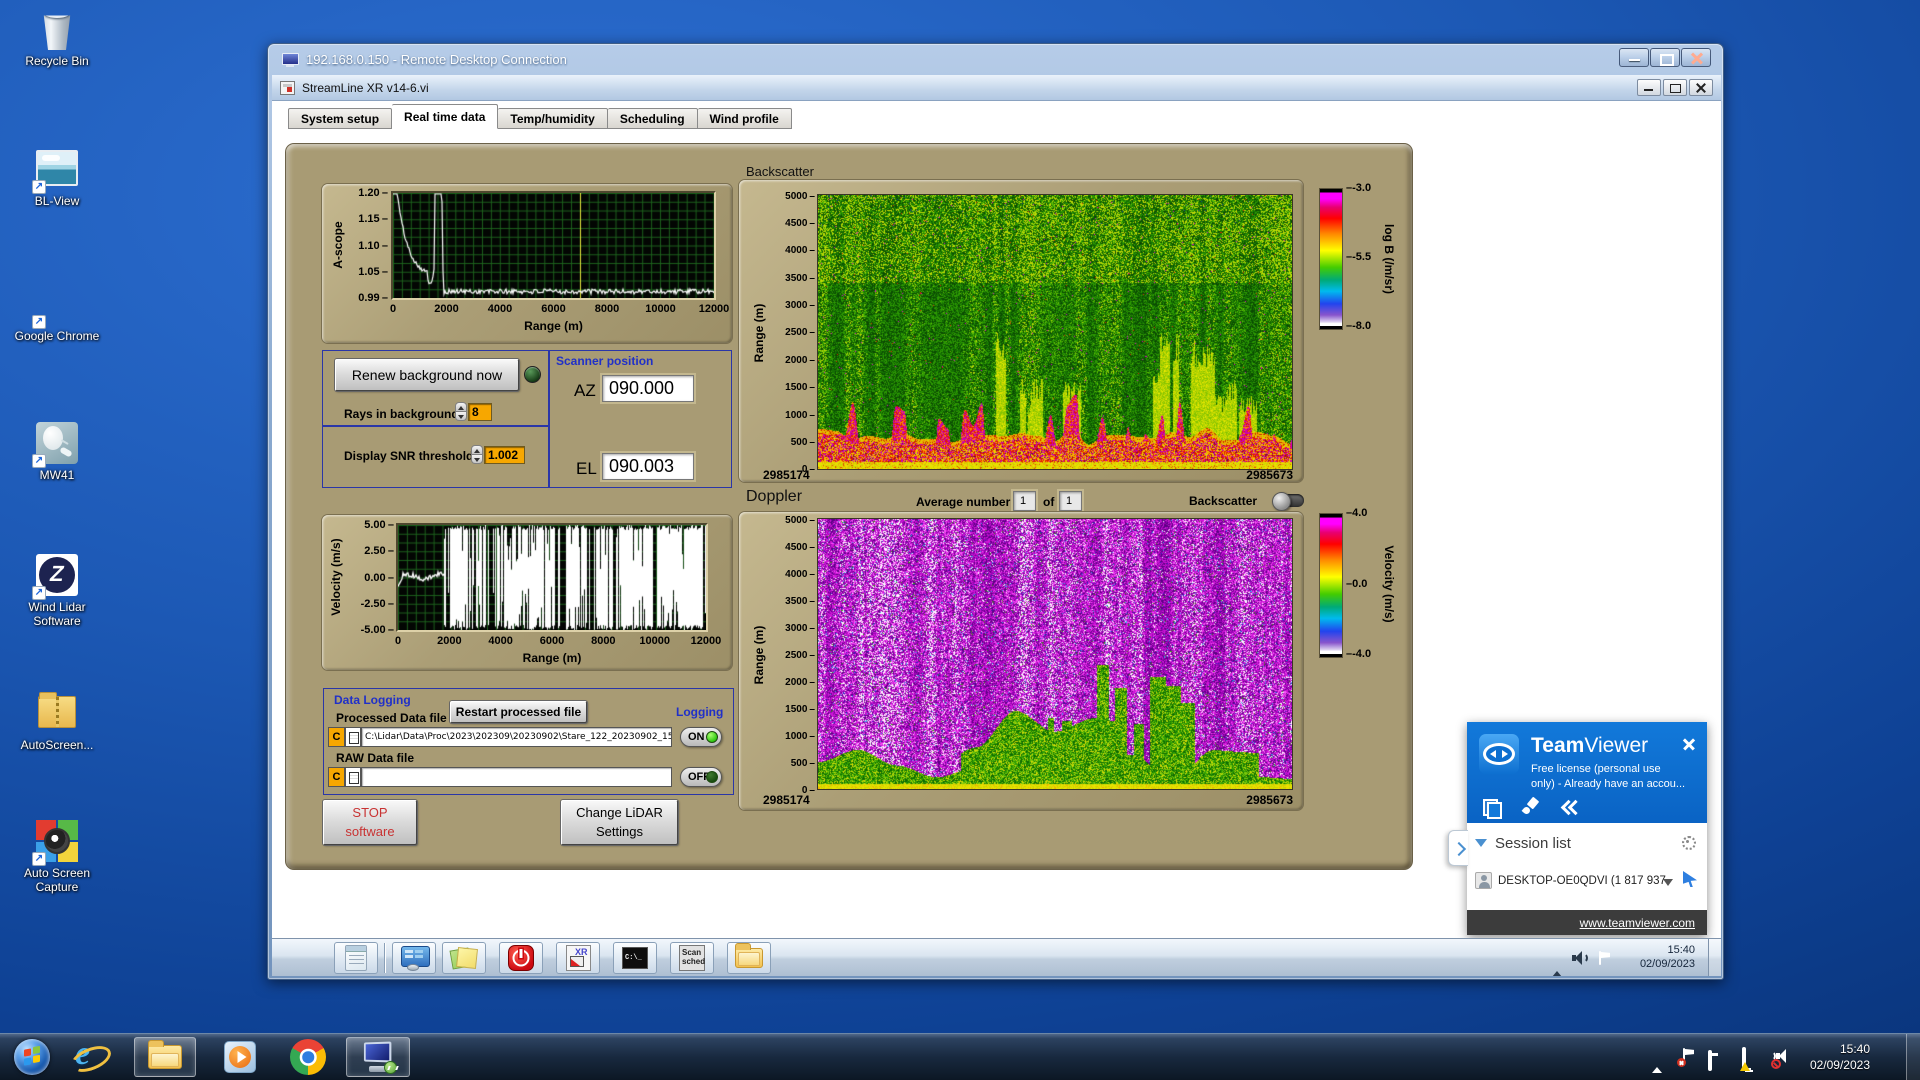 The width and height of the screenshot is (1920, 1080). What do you see at coordinates (1696, 57) in the screenshot?
I see `close-button` at bounding box center [1696, 57].